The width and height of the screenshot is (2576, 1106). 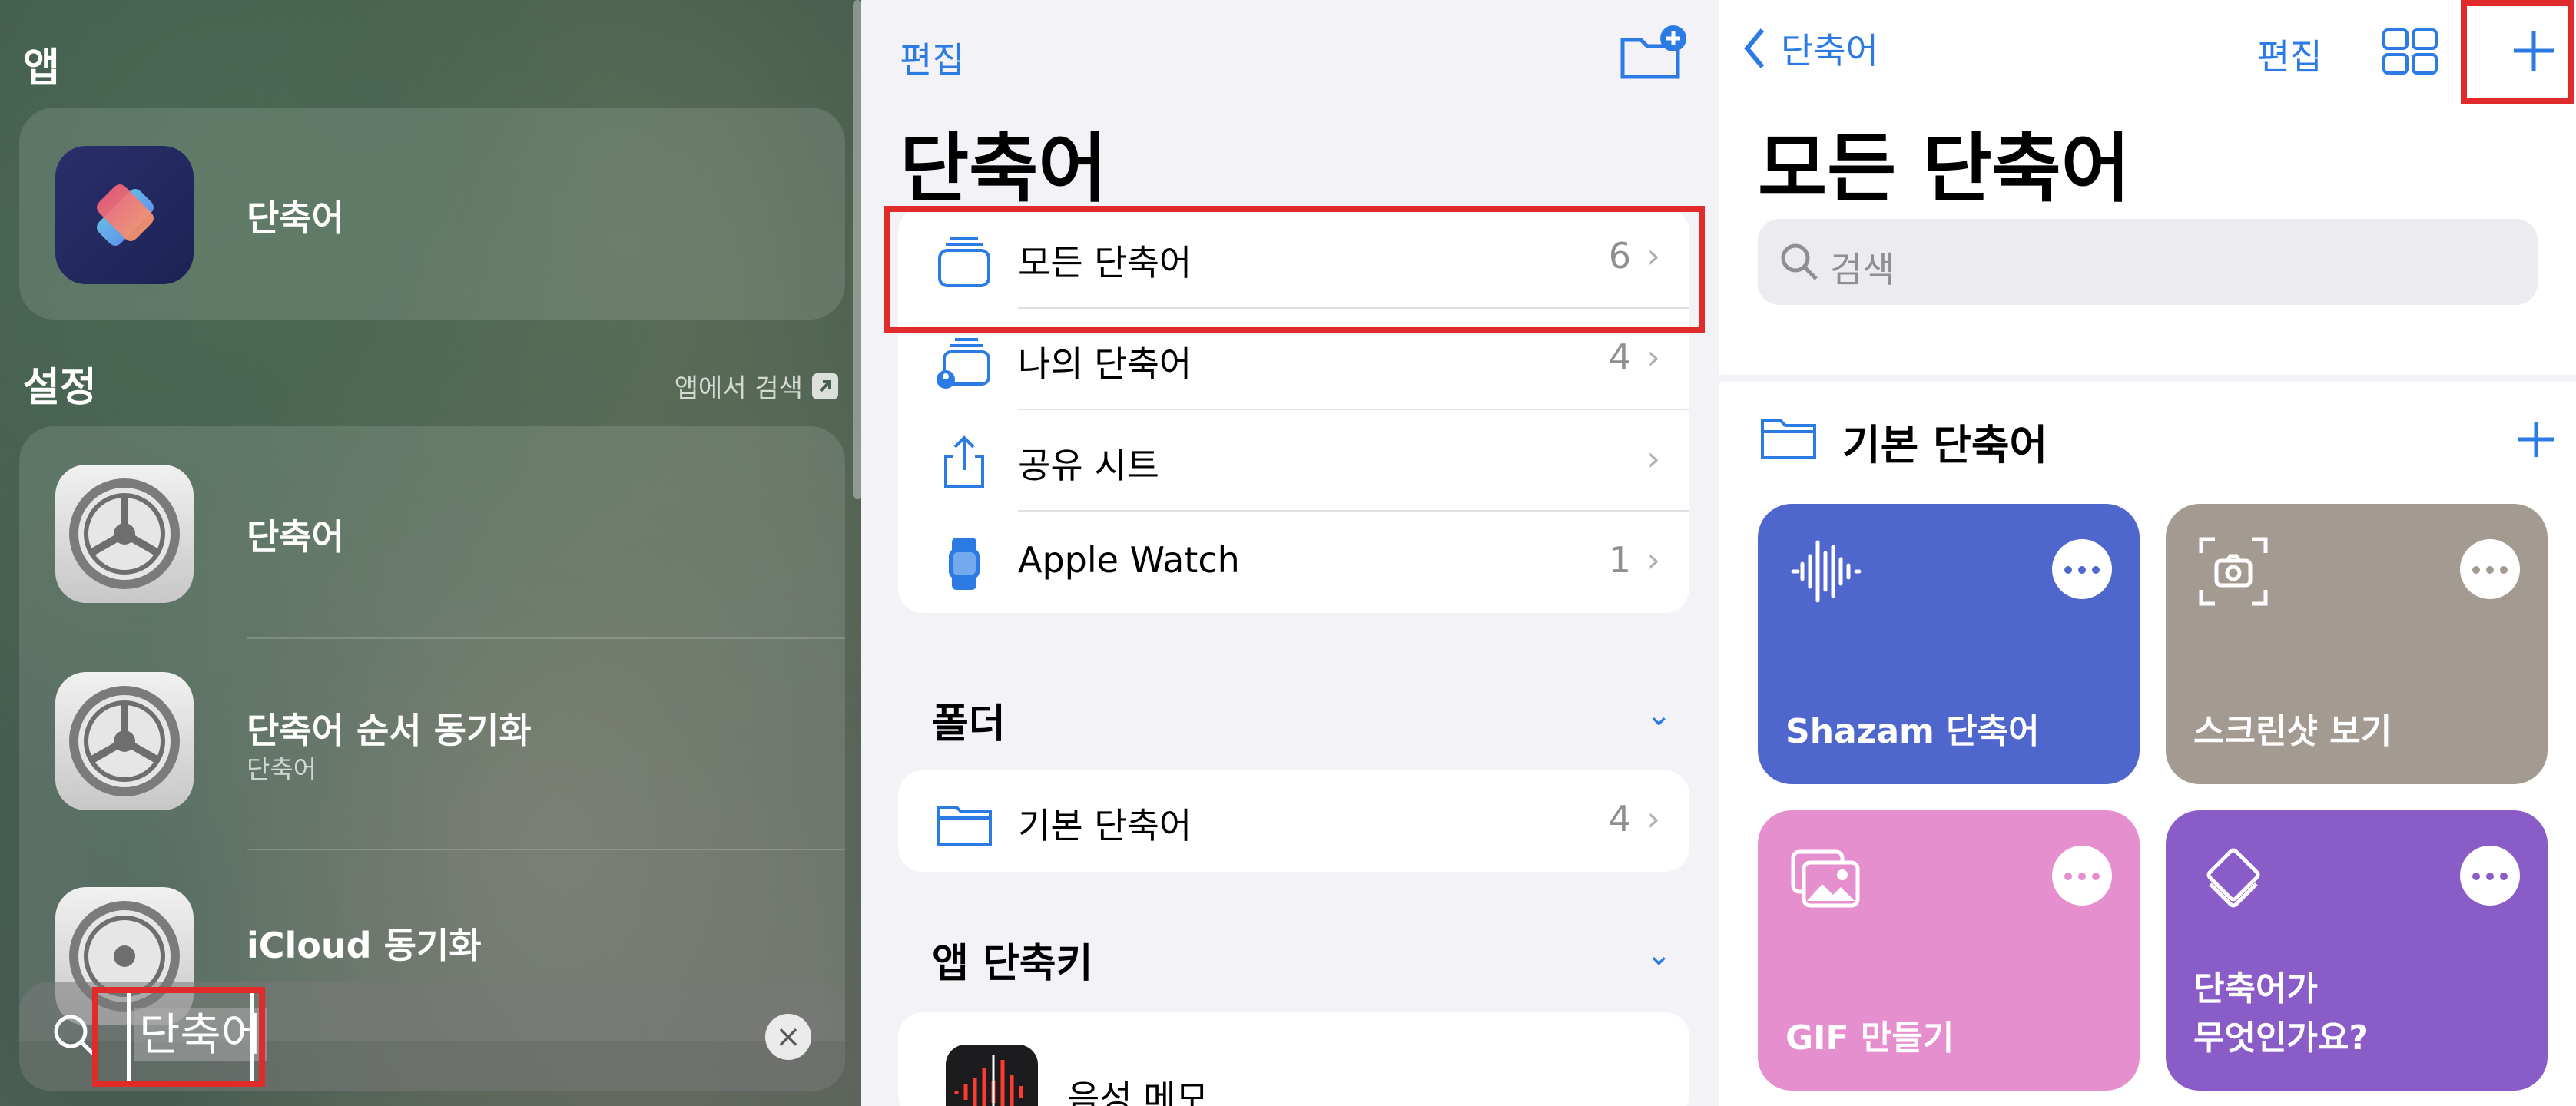 I want to click on settings-result-name: 단축어, so click(x=295, y=537).